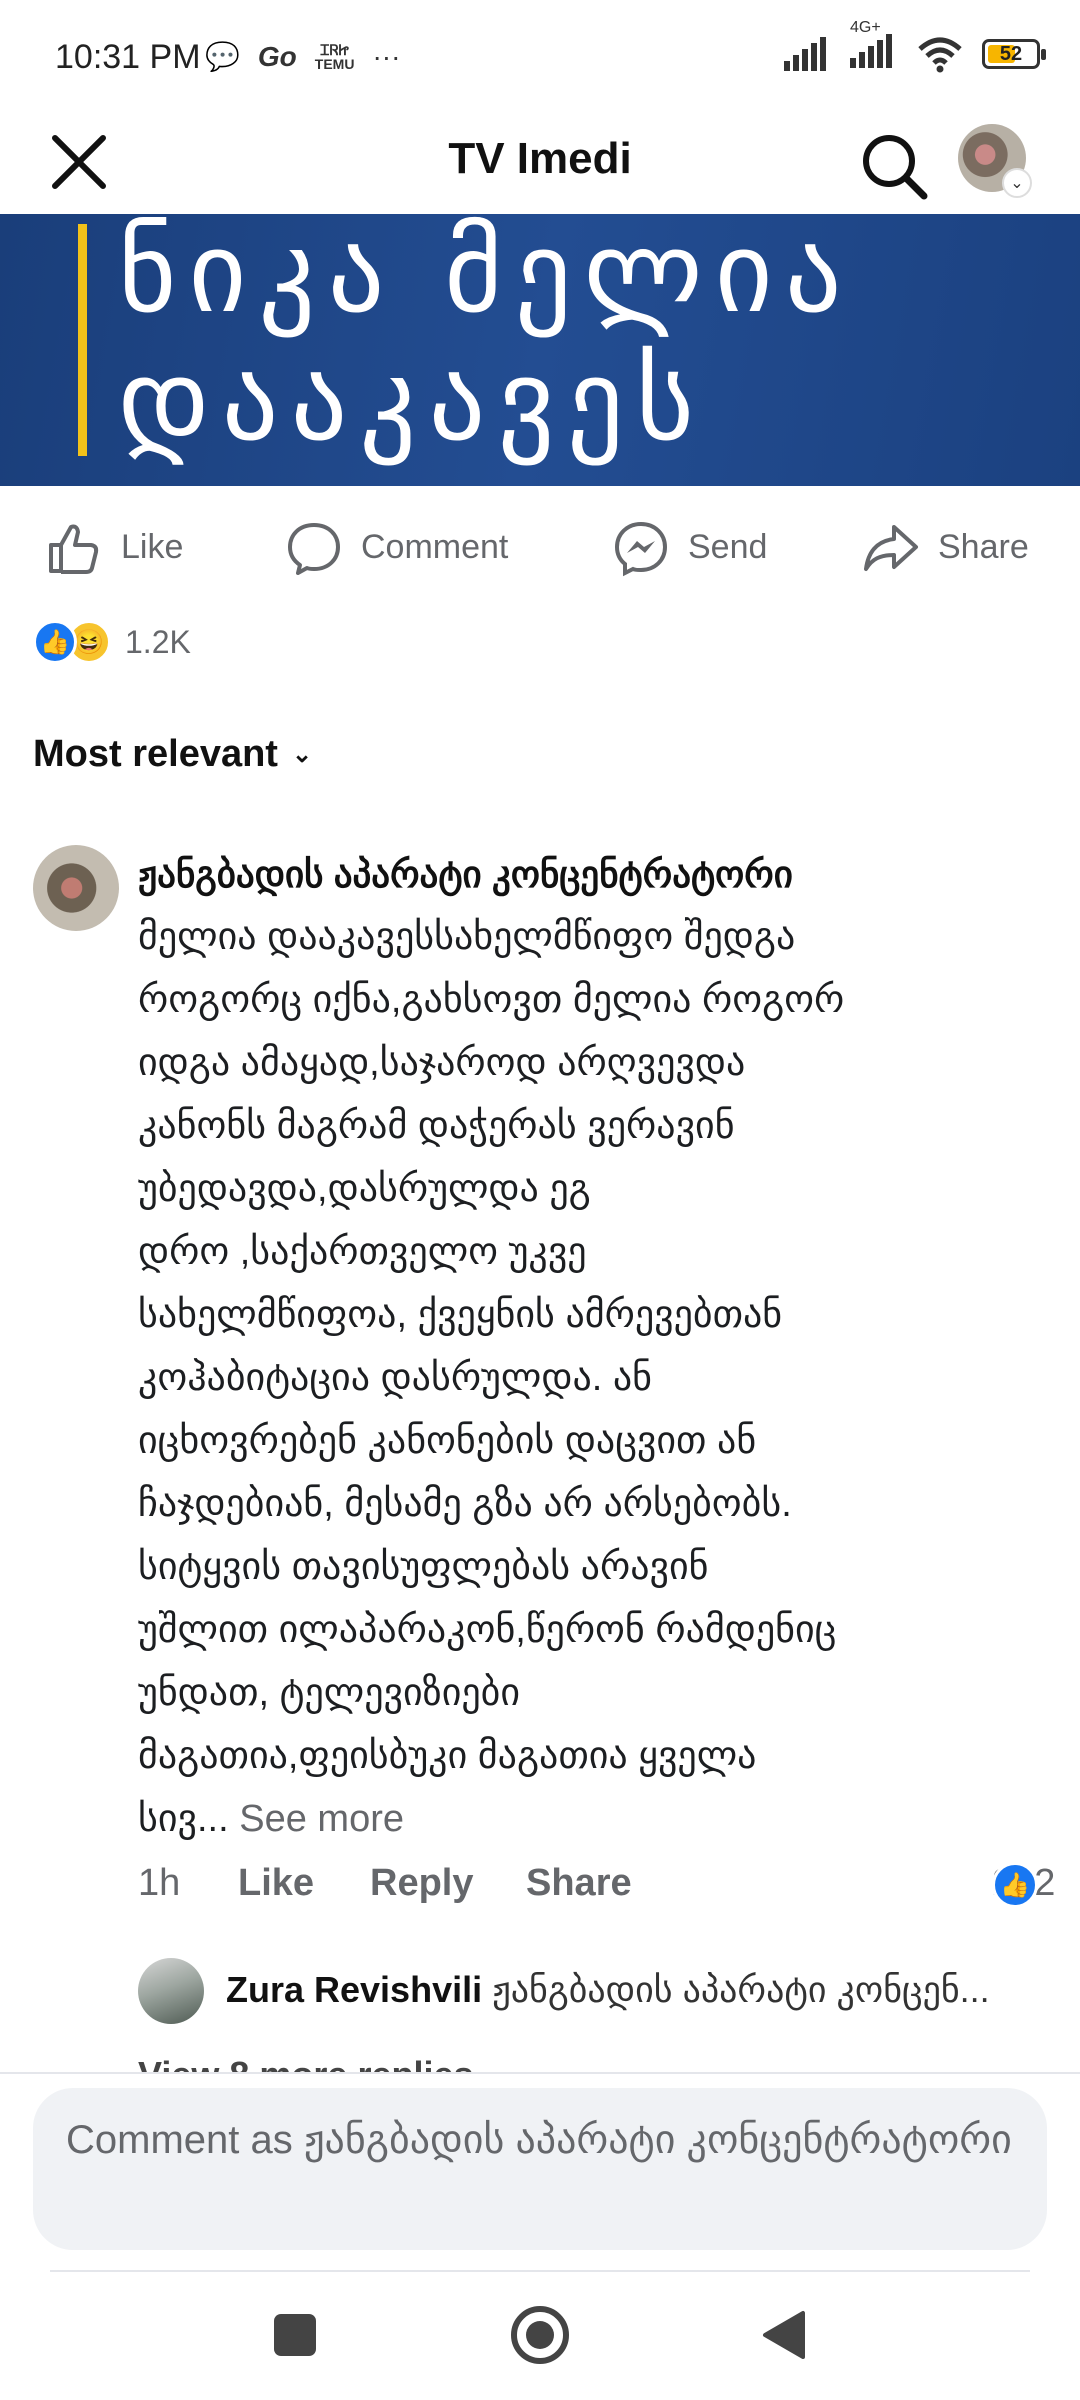  What do you see at coordinates (465, 874) in the screenshot?
I see `comment-author-name: ჟანგბადის აპარატი კონცენტრატორი` at bounding box center [465, 874].